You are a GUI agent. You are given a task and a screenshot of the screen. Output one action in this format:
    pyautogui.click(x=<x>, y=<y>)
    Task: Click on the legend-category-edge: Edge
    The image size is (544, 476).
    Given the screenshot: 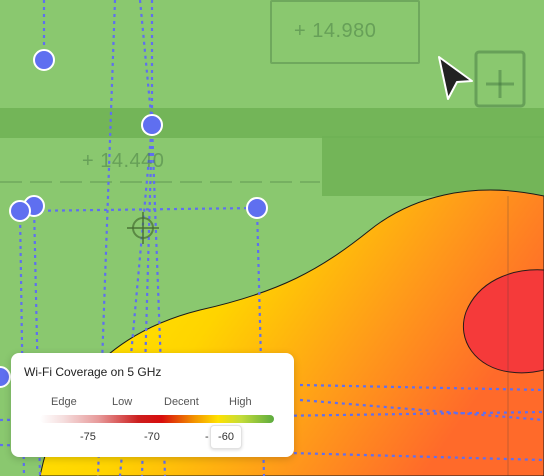 What is the action you would take?
    pyautogui.click(x=64, y=402)
    